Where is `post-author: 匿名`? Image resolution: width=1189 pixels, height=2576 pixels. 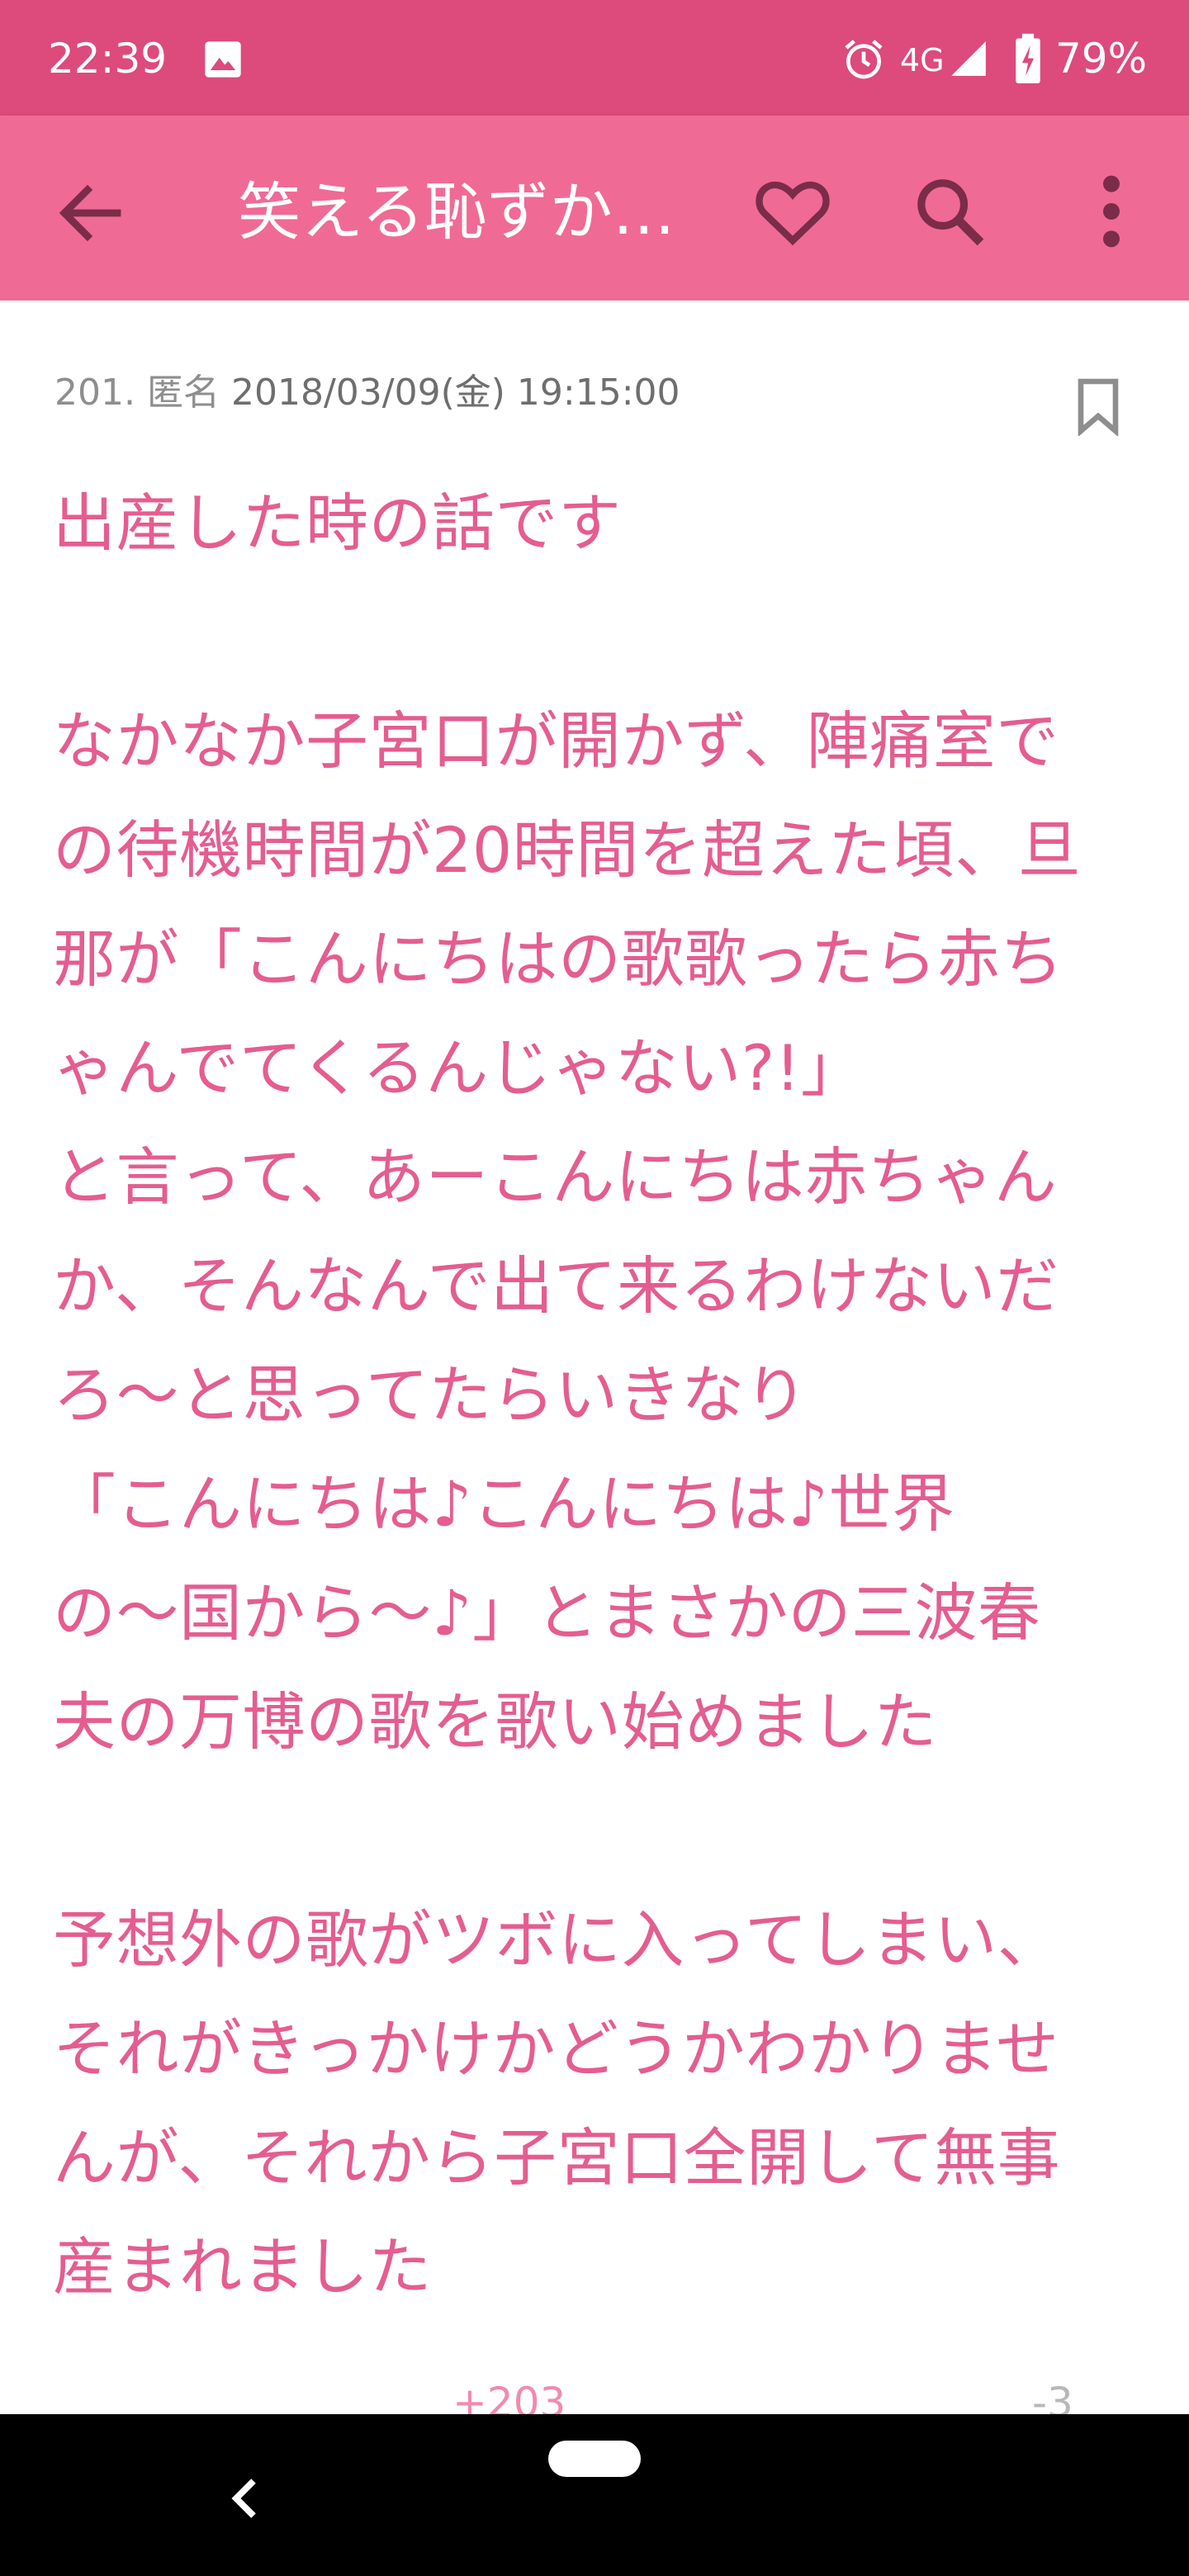 post-author: 匿名 is located at coordinates (183, 393).